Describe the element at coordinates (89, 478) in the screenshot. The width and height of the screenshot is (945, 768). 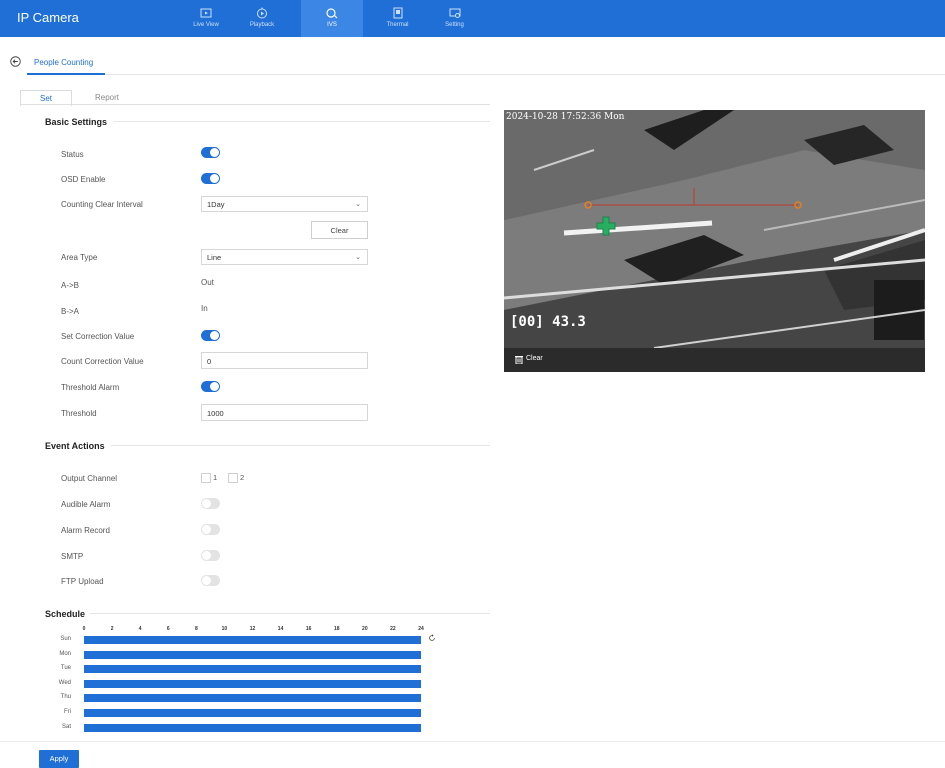
I see `output-channel-label: Output Channel` at that location.